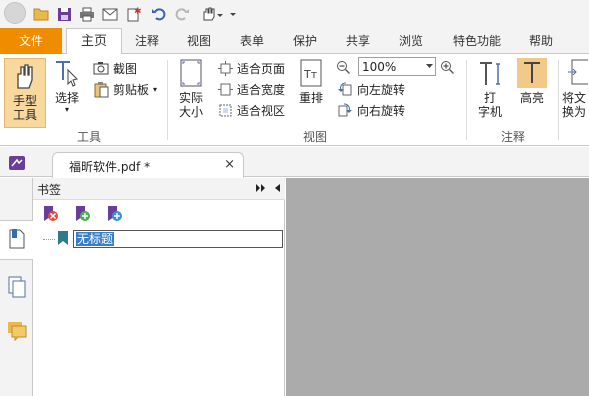 The width and height of the screenshot is (589, 396). I want to click on open-folder-icon, so click(41, 14).